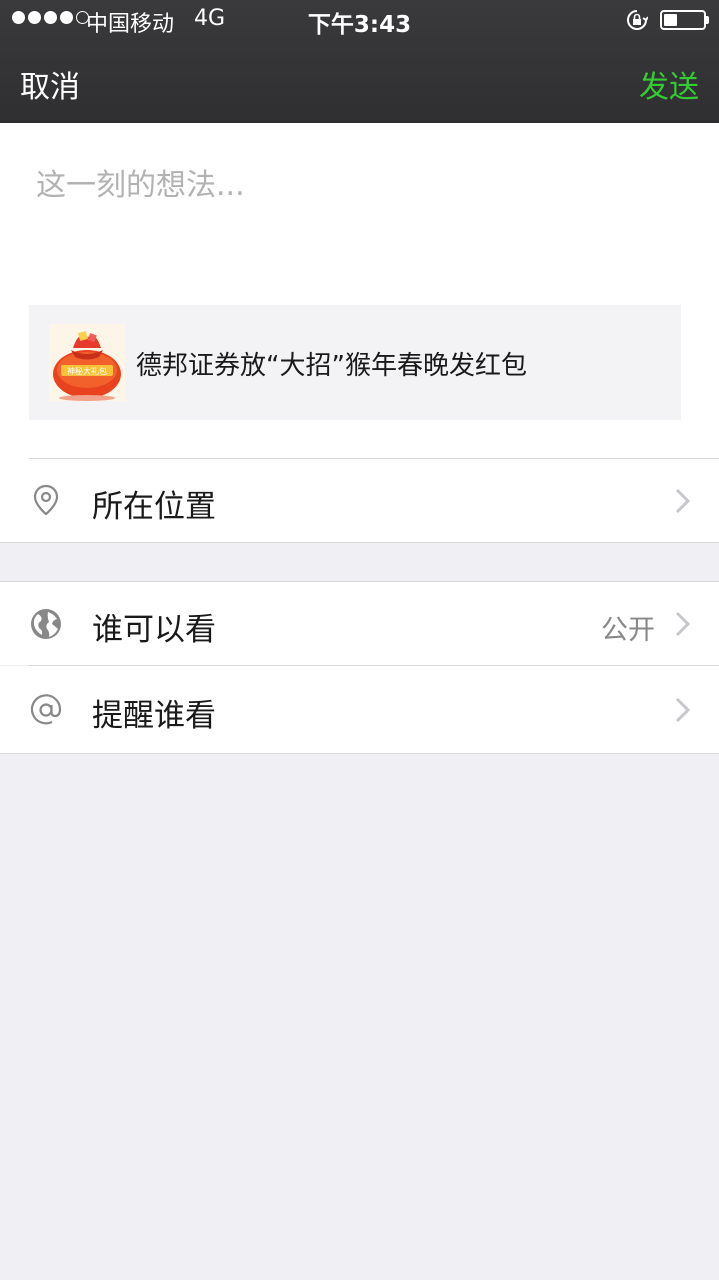  Describe the element at coordinates (637, 20) in the screenshot. I see `orientation-lock-icon` at that location.